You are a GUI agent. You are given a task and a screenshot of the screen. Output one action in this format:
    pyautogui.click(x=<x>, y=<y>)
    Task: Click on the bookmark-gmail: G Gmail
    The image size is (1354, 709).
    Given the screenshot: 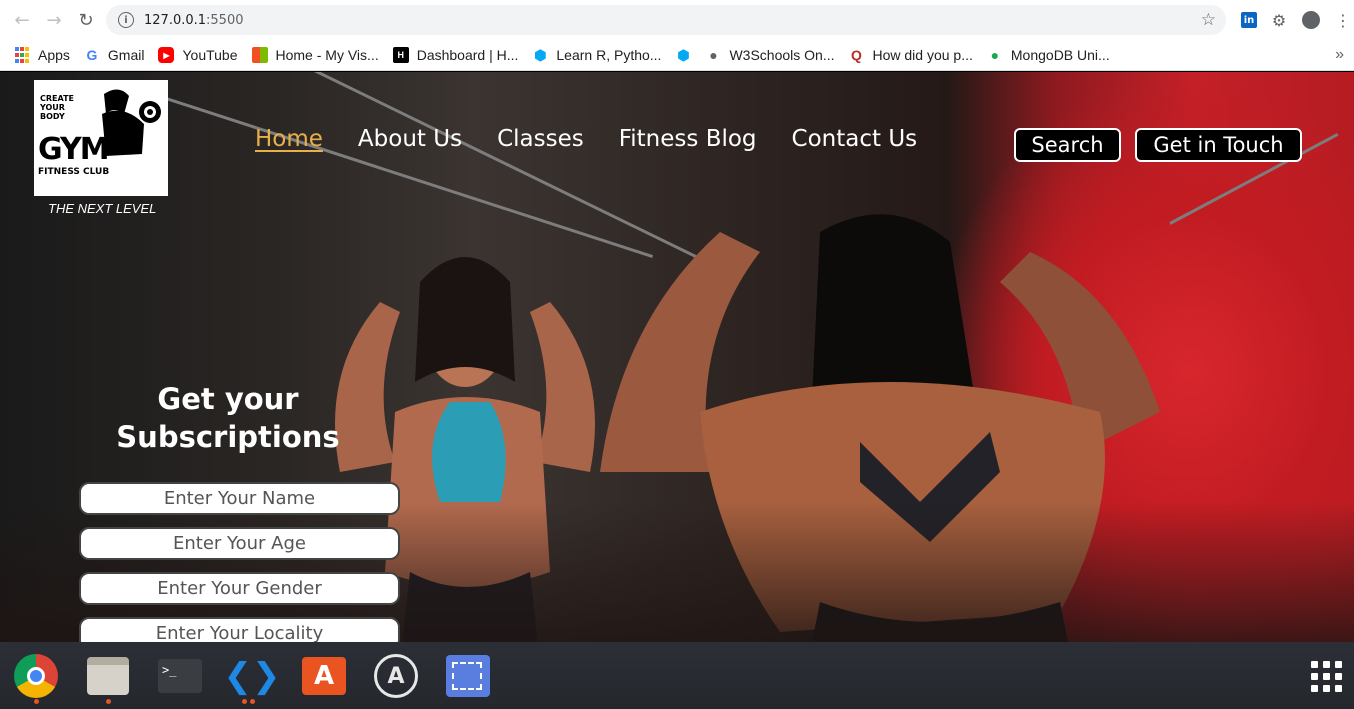 What is the action you would take?
    pyautogui.click(x=114, y=55)
    